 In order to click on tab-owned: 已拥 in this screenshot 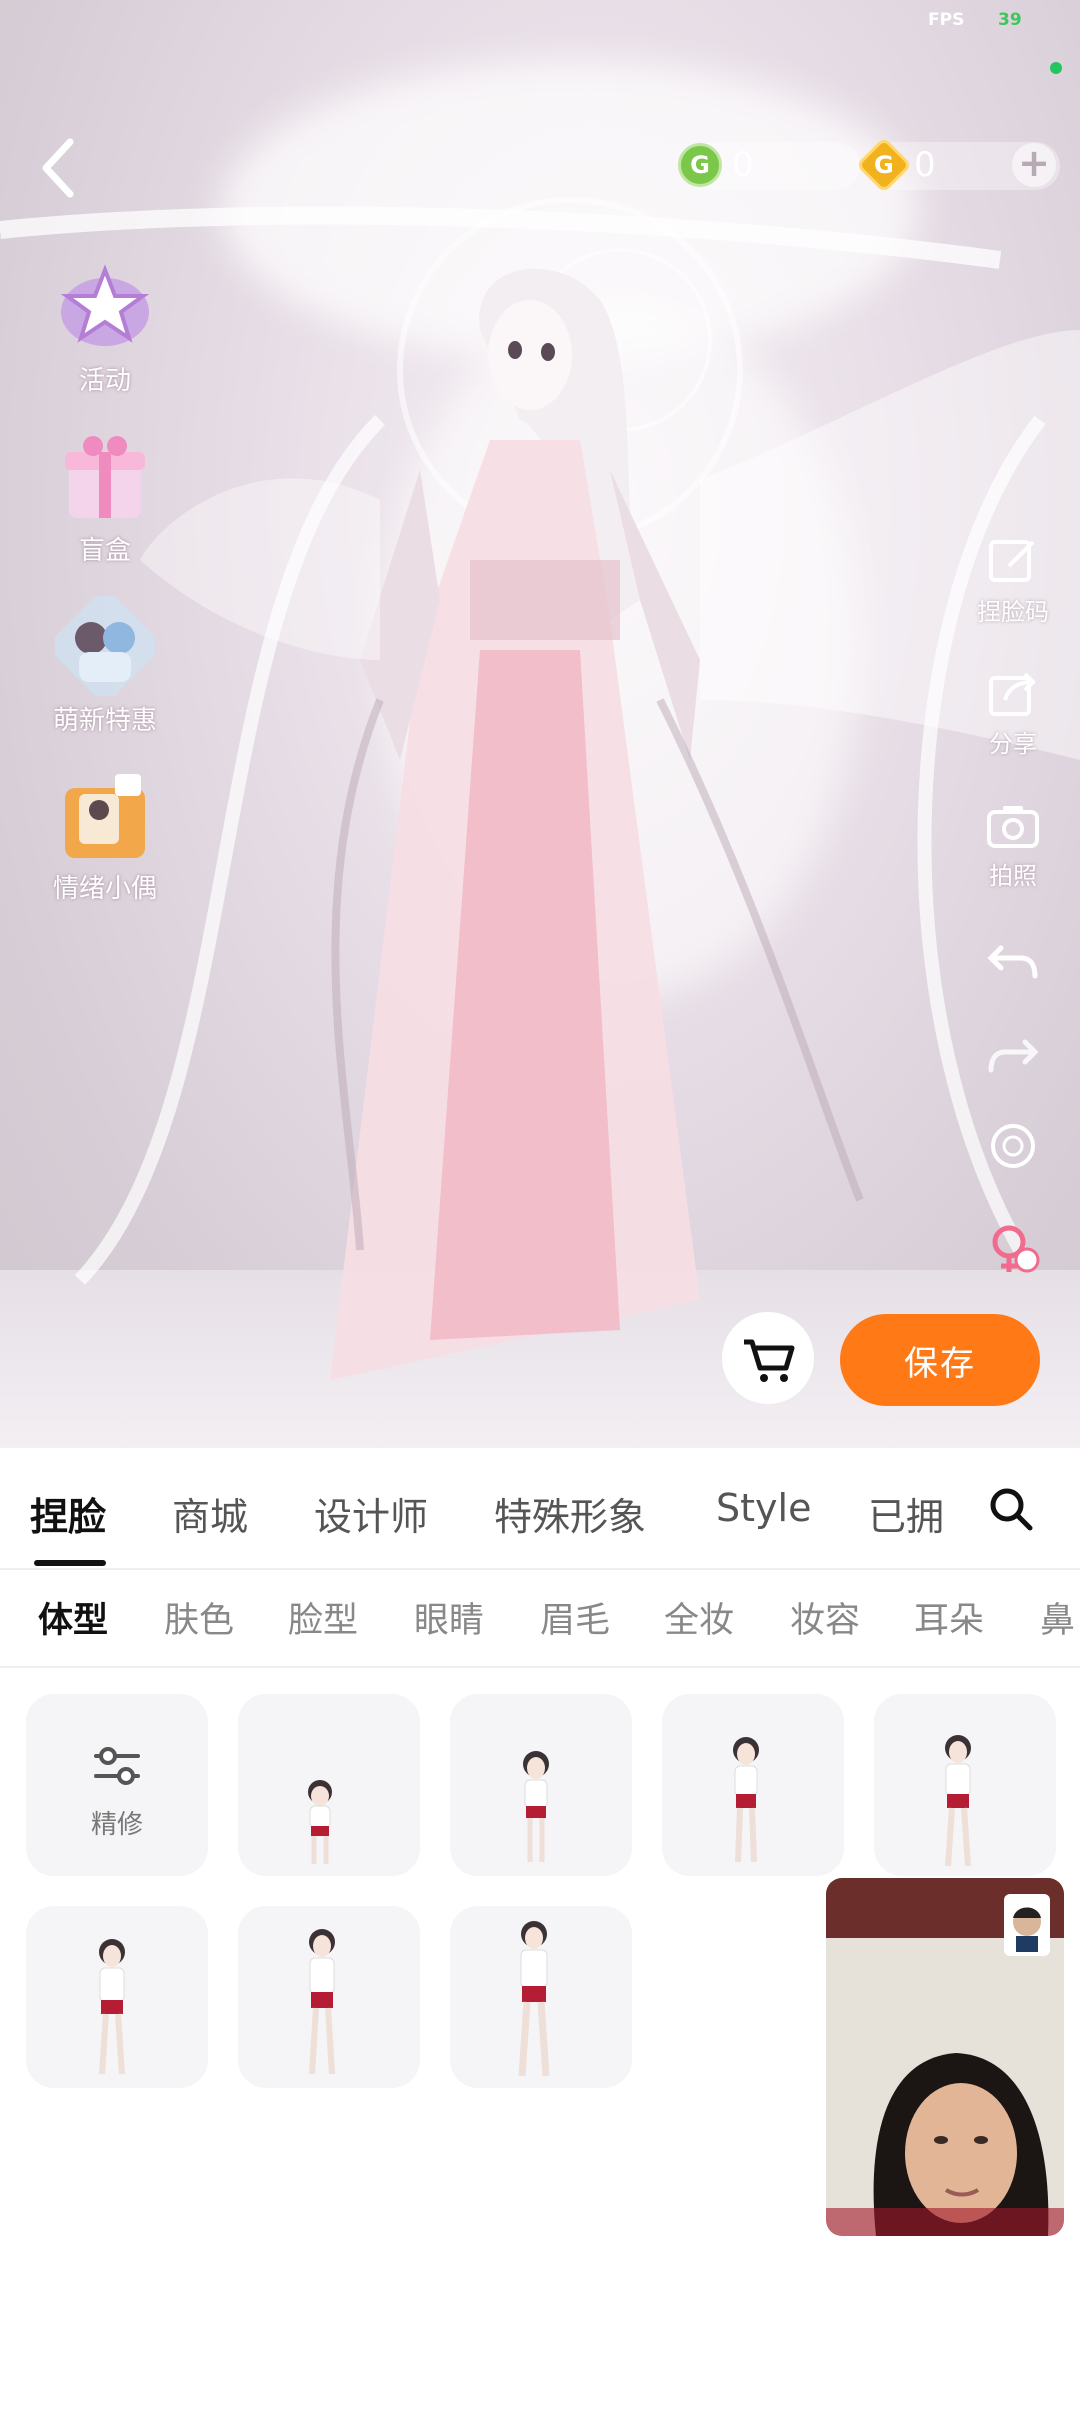, I will do `click(906, 1513)`.